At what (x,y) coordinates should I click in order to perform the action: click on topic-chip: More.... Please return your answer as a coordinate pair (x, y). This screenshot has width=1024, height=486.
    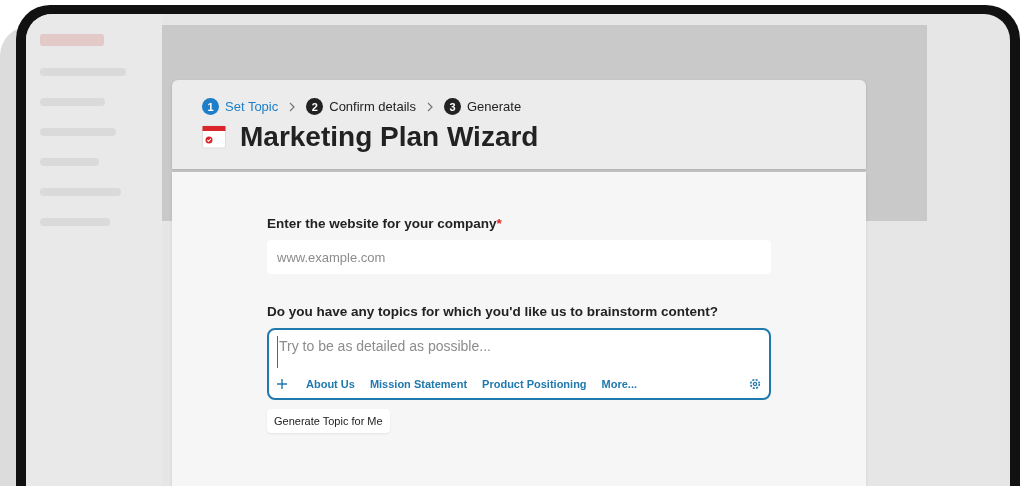
    Looking at the image, I should click on (619, 384).